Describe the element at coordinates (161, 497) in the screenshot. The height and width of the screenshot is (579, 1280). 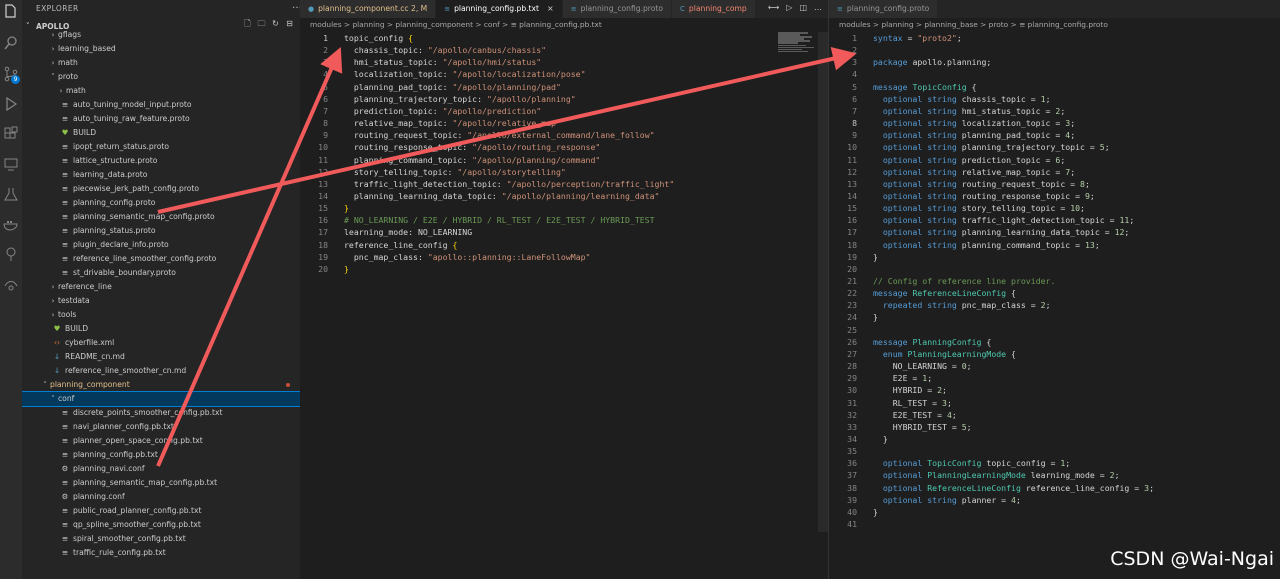
I see `tree-file: ⚙ planning.conf` at that location.